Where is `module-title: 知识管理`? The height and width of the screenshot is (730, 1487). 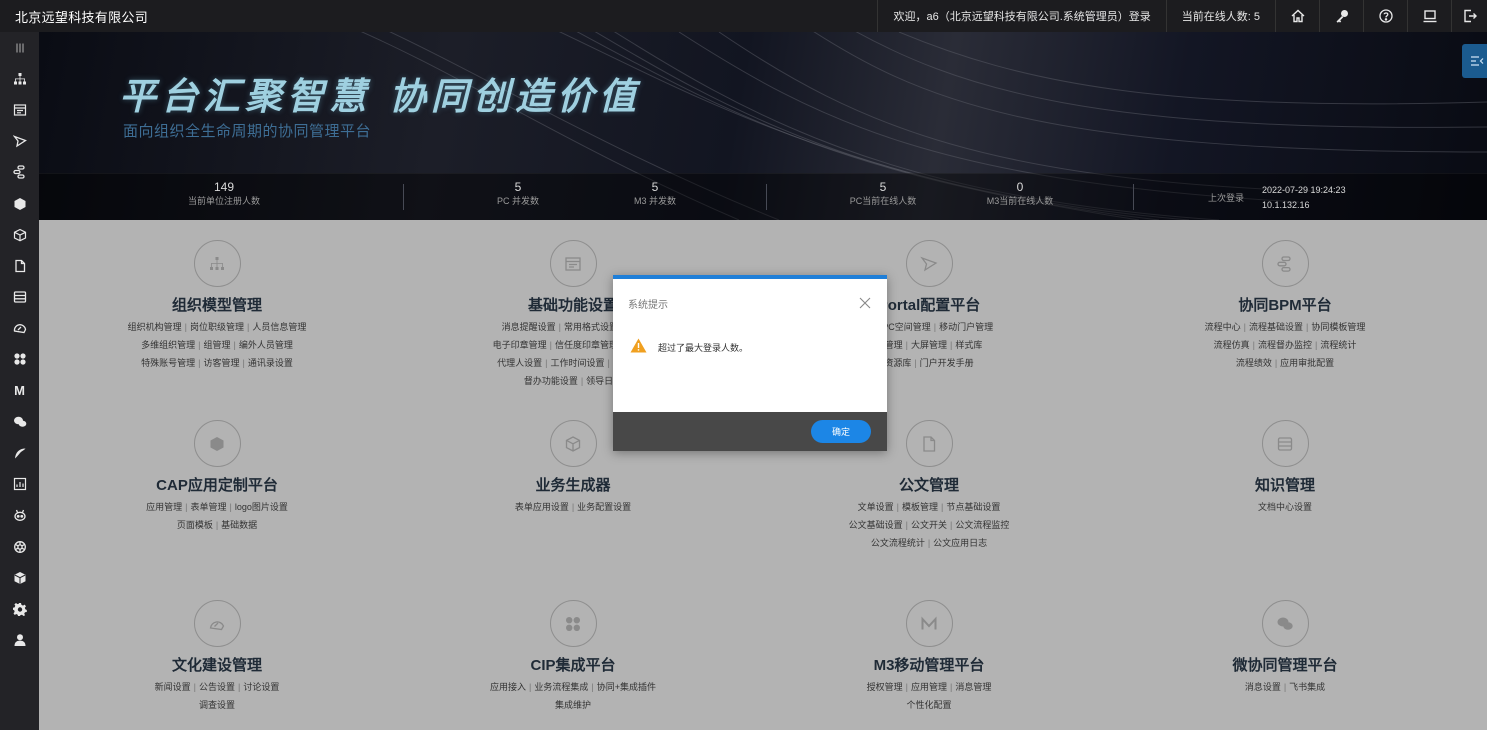 module-title: 知识管理 is located at coordinates (1284, 485).